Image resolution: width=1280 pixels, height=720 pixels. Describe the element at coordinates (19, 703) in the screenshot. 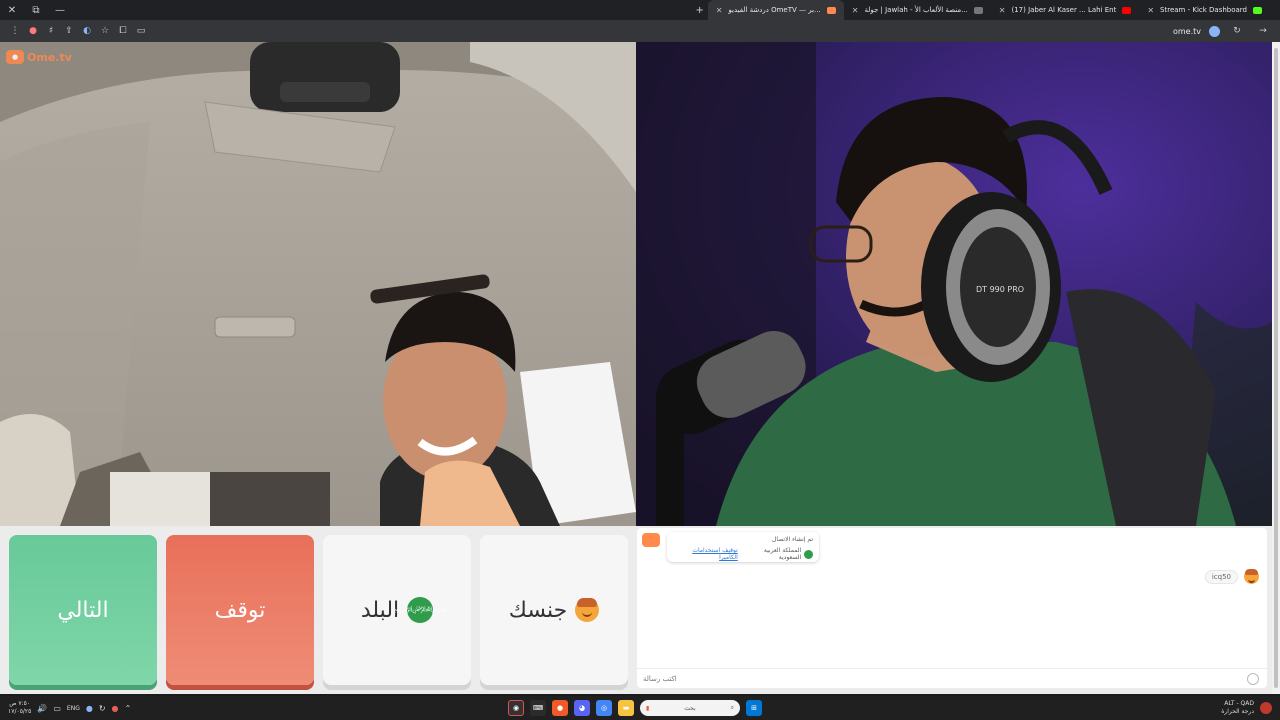

I see `clock-time: ٧:٥٠ ص` at that location.